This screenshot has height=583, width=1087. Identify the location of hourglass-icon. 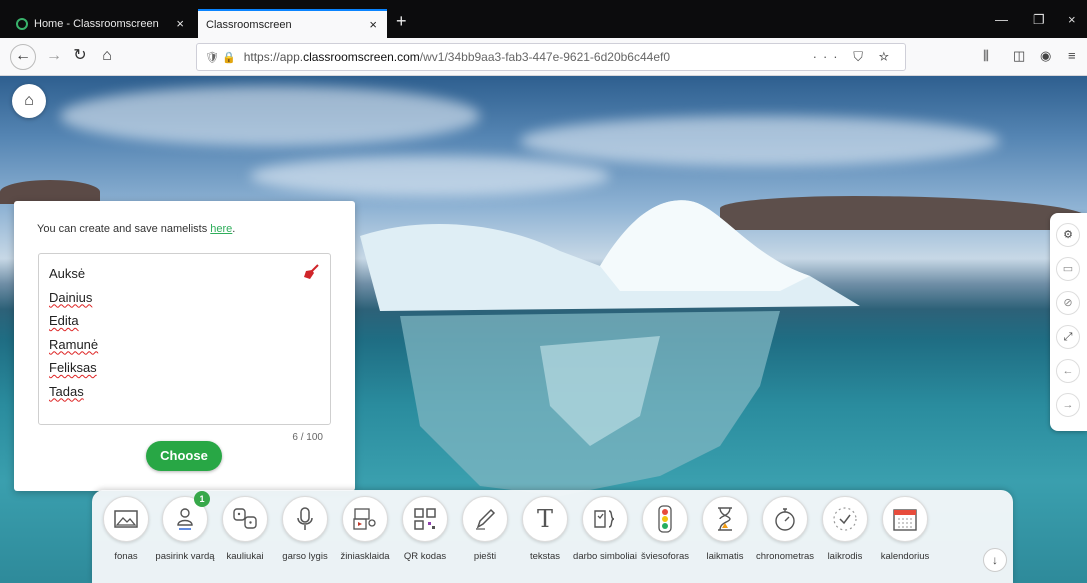
(725, 519).